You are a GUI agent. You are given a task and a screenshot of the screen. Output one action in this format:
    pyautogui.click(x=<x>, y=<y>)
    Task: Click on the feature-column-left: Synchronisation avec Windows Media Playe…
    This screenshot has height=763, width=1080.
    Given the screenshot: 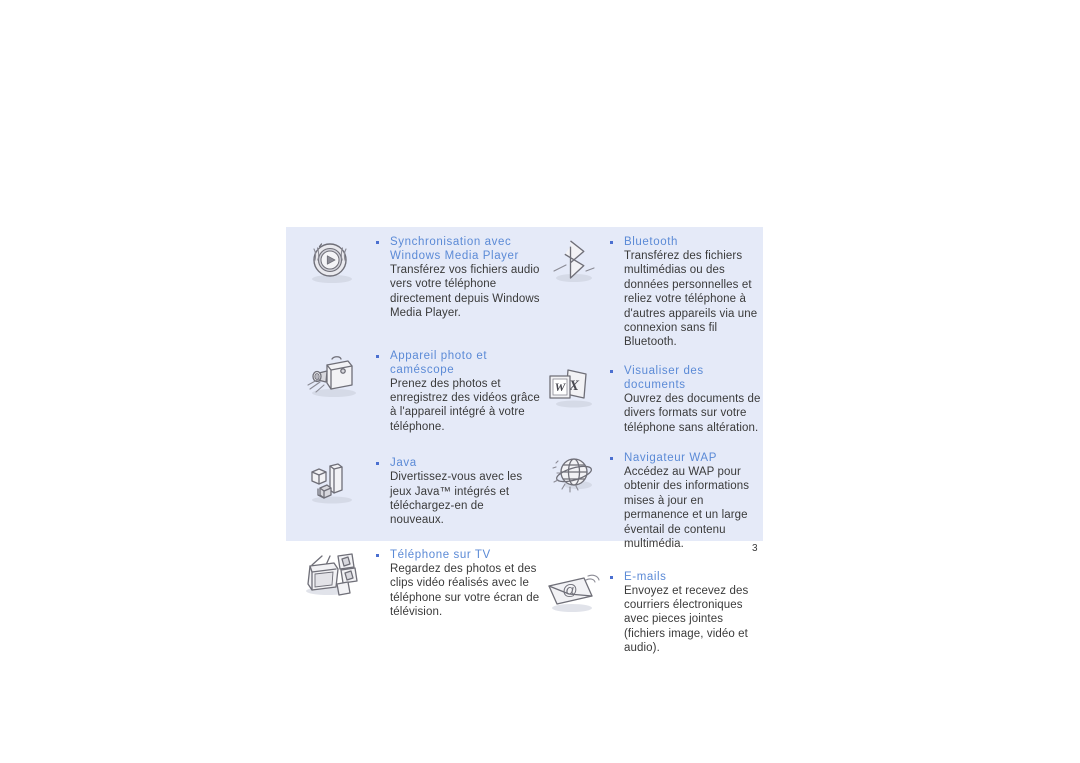 What is the action you would take?
    pyautogui.click(x=413, y=422)
    